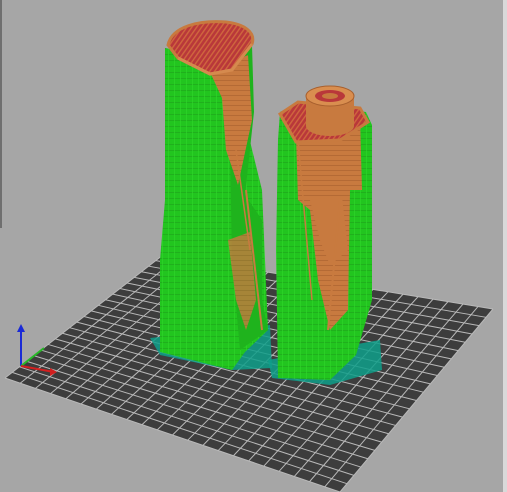 This screenshot has width=507, height=492. Describe the element at coordinates (505, 246) in the screenshot. I see `panel-edge-right` at that location.